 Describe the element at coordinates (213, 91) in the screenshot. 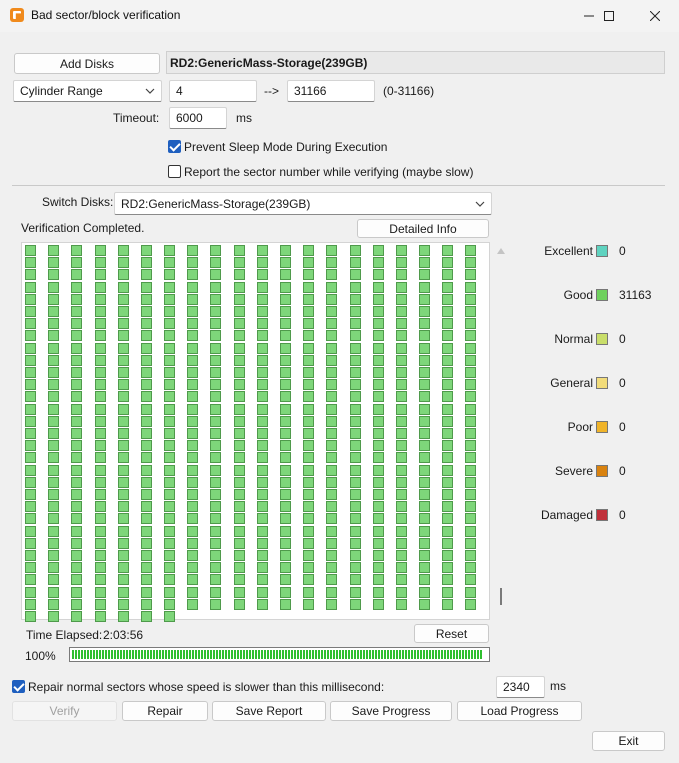

I see `range-start-input: 4` at that location.